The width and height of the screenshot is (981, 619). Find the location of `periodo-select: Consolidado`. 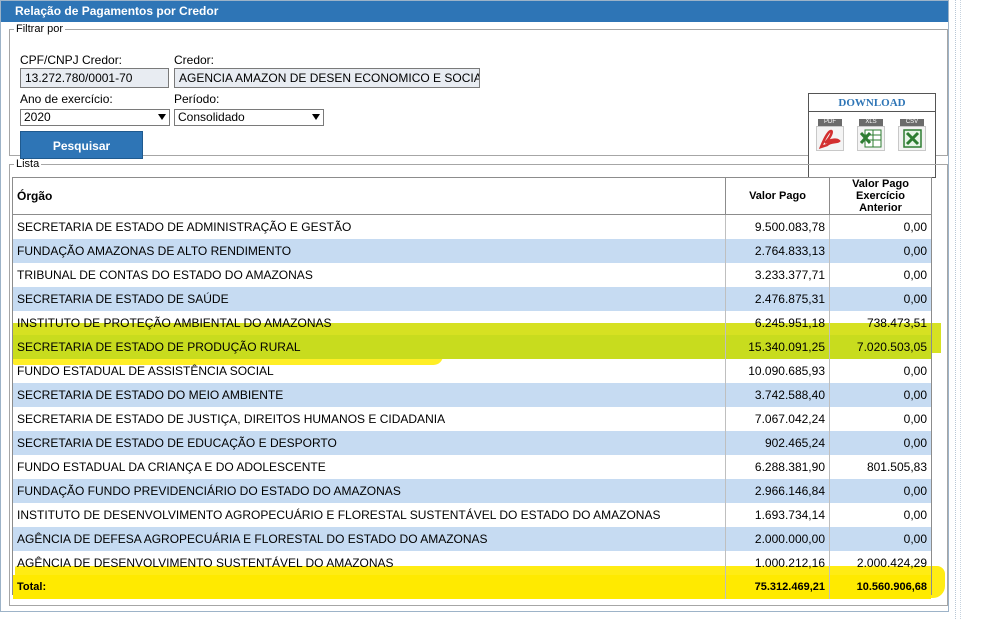

periodo-select: Consolidado is located at coordinates (249, 117).